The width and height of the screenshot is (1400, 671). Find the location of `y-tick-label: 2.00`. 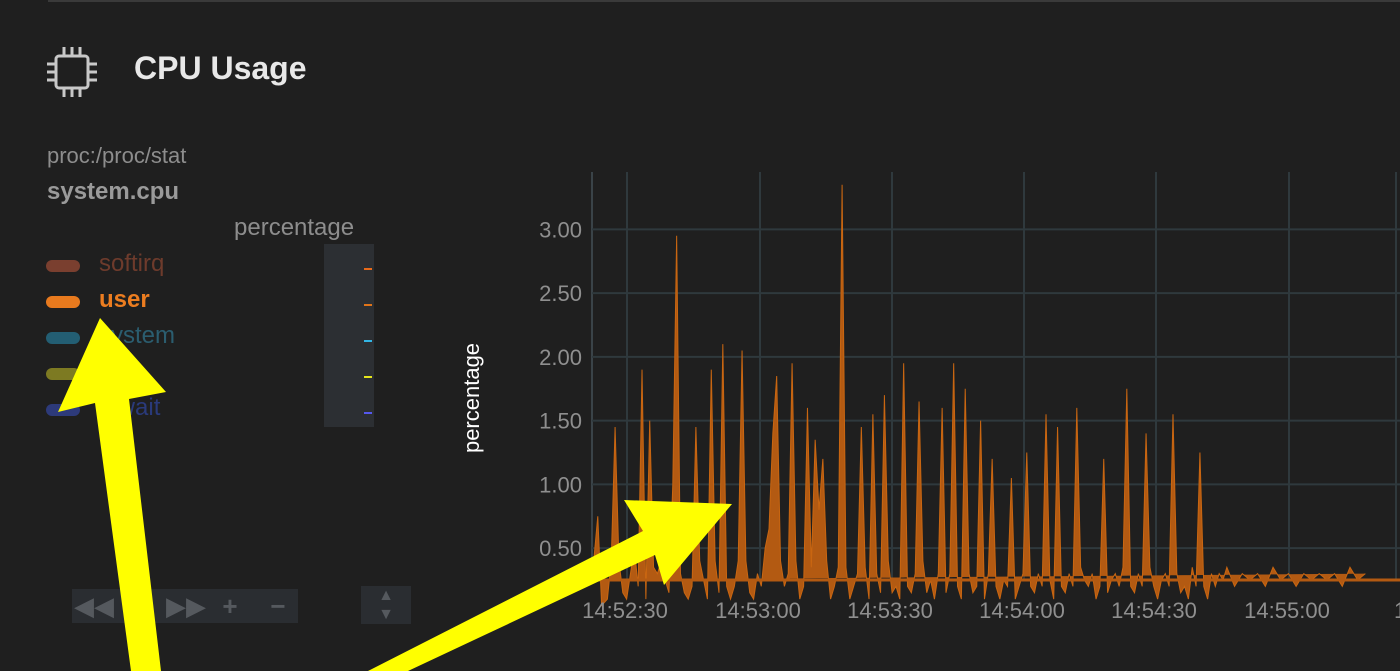

y-tick-label: 2.00 is located at coordinates (560, 357).